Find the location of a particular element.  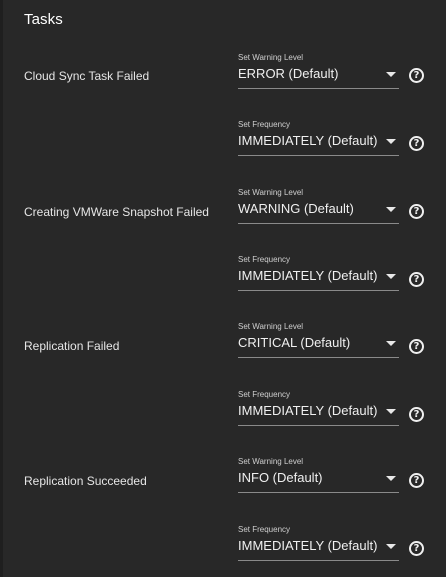

frequency-select-cloud-sync: Set Frequency IMMEDIATELY (Default) is located at coordinates (318, 139).